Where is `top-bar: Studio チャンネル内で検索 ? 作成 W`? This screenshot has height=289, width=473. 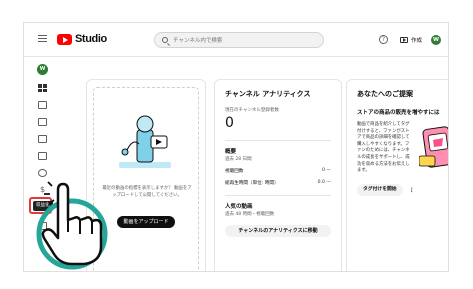 top-bar: Studio チャンネル内で検索 ? 作成 W is located at coordinates (236, 40).